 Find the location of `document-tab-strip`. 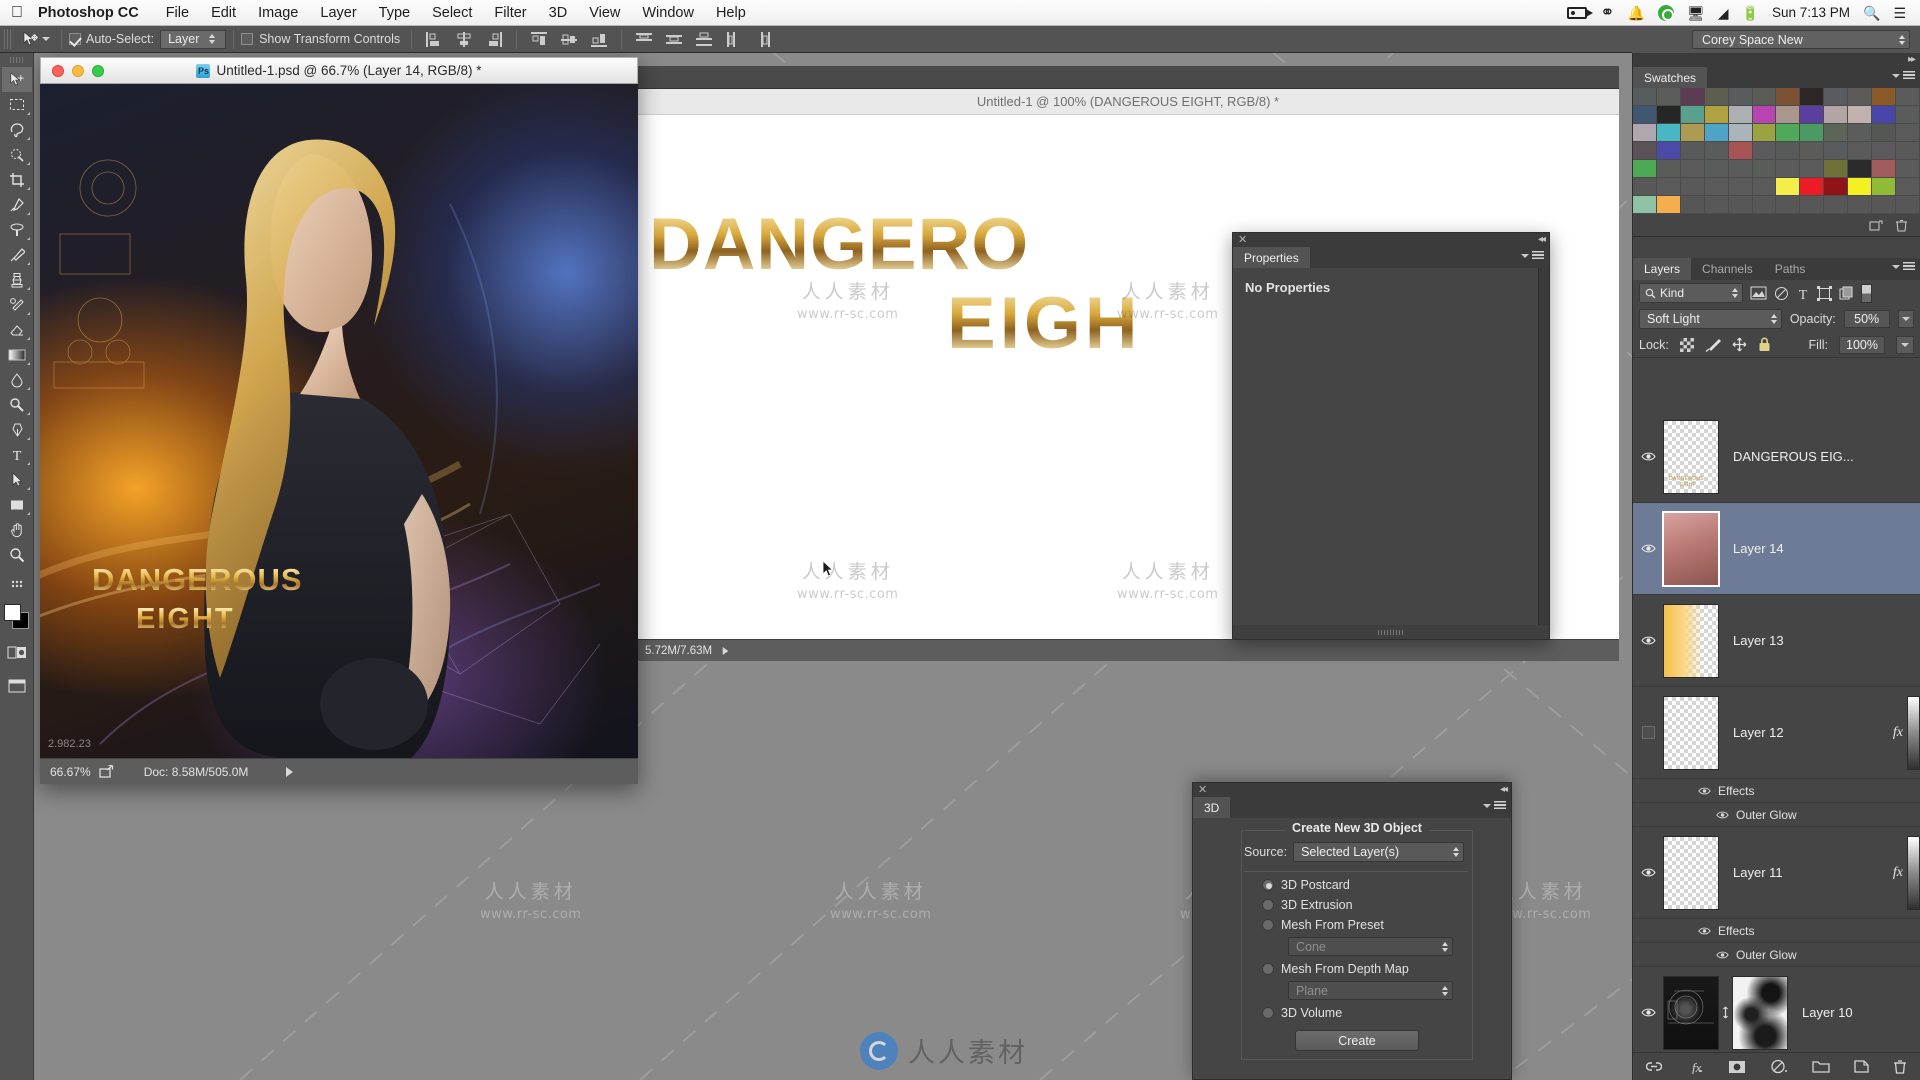

document-tab-strip is located at coordinates (1128, 77).